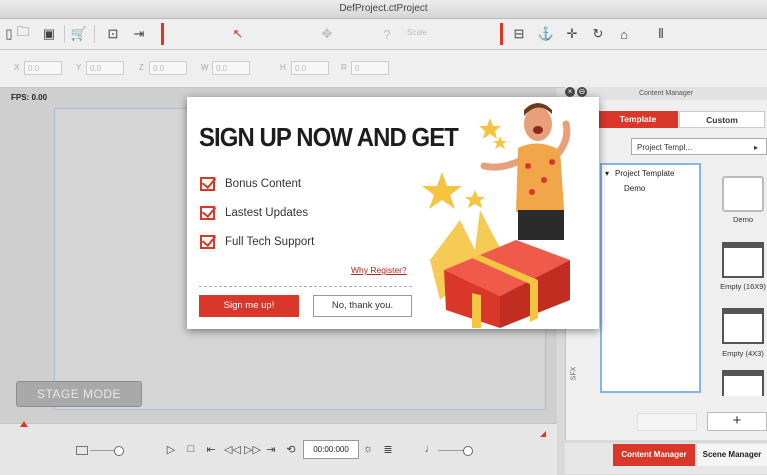  Describe the element at coordinates (598, 34) in the screenshot. I see `rotate-icon: ↻` at that location.